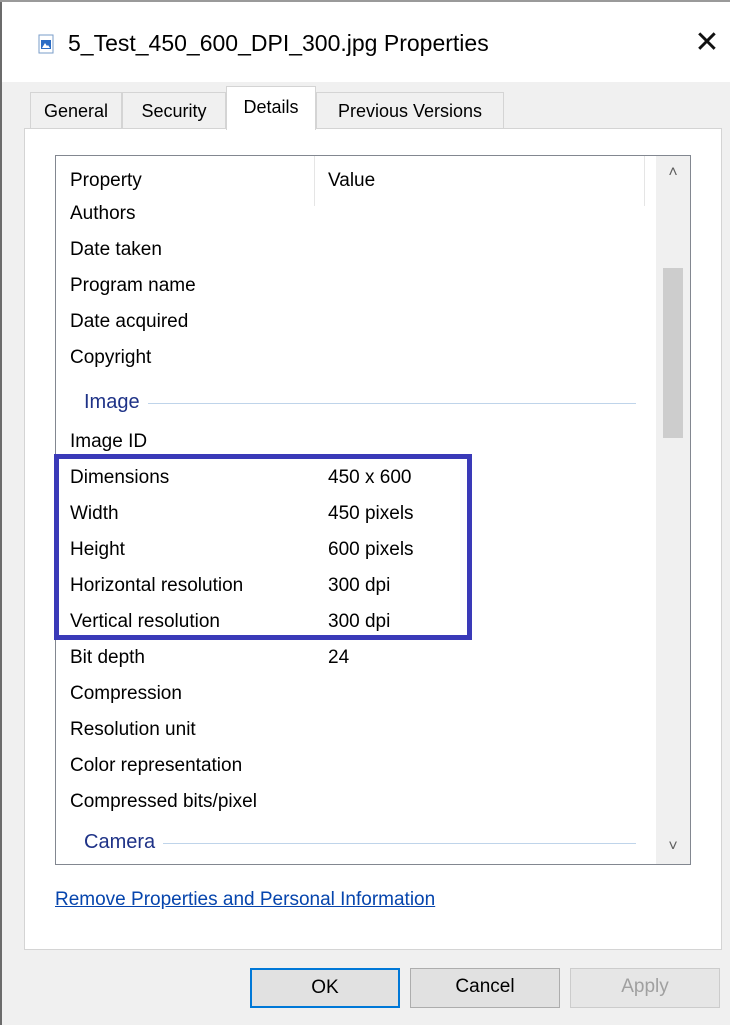 This screenshot has width=730, height=1025. I want to click on property-row: Vertical resolution 300 dpi, so click(356, 622).